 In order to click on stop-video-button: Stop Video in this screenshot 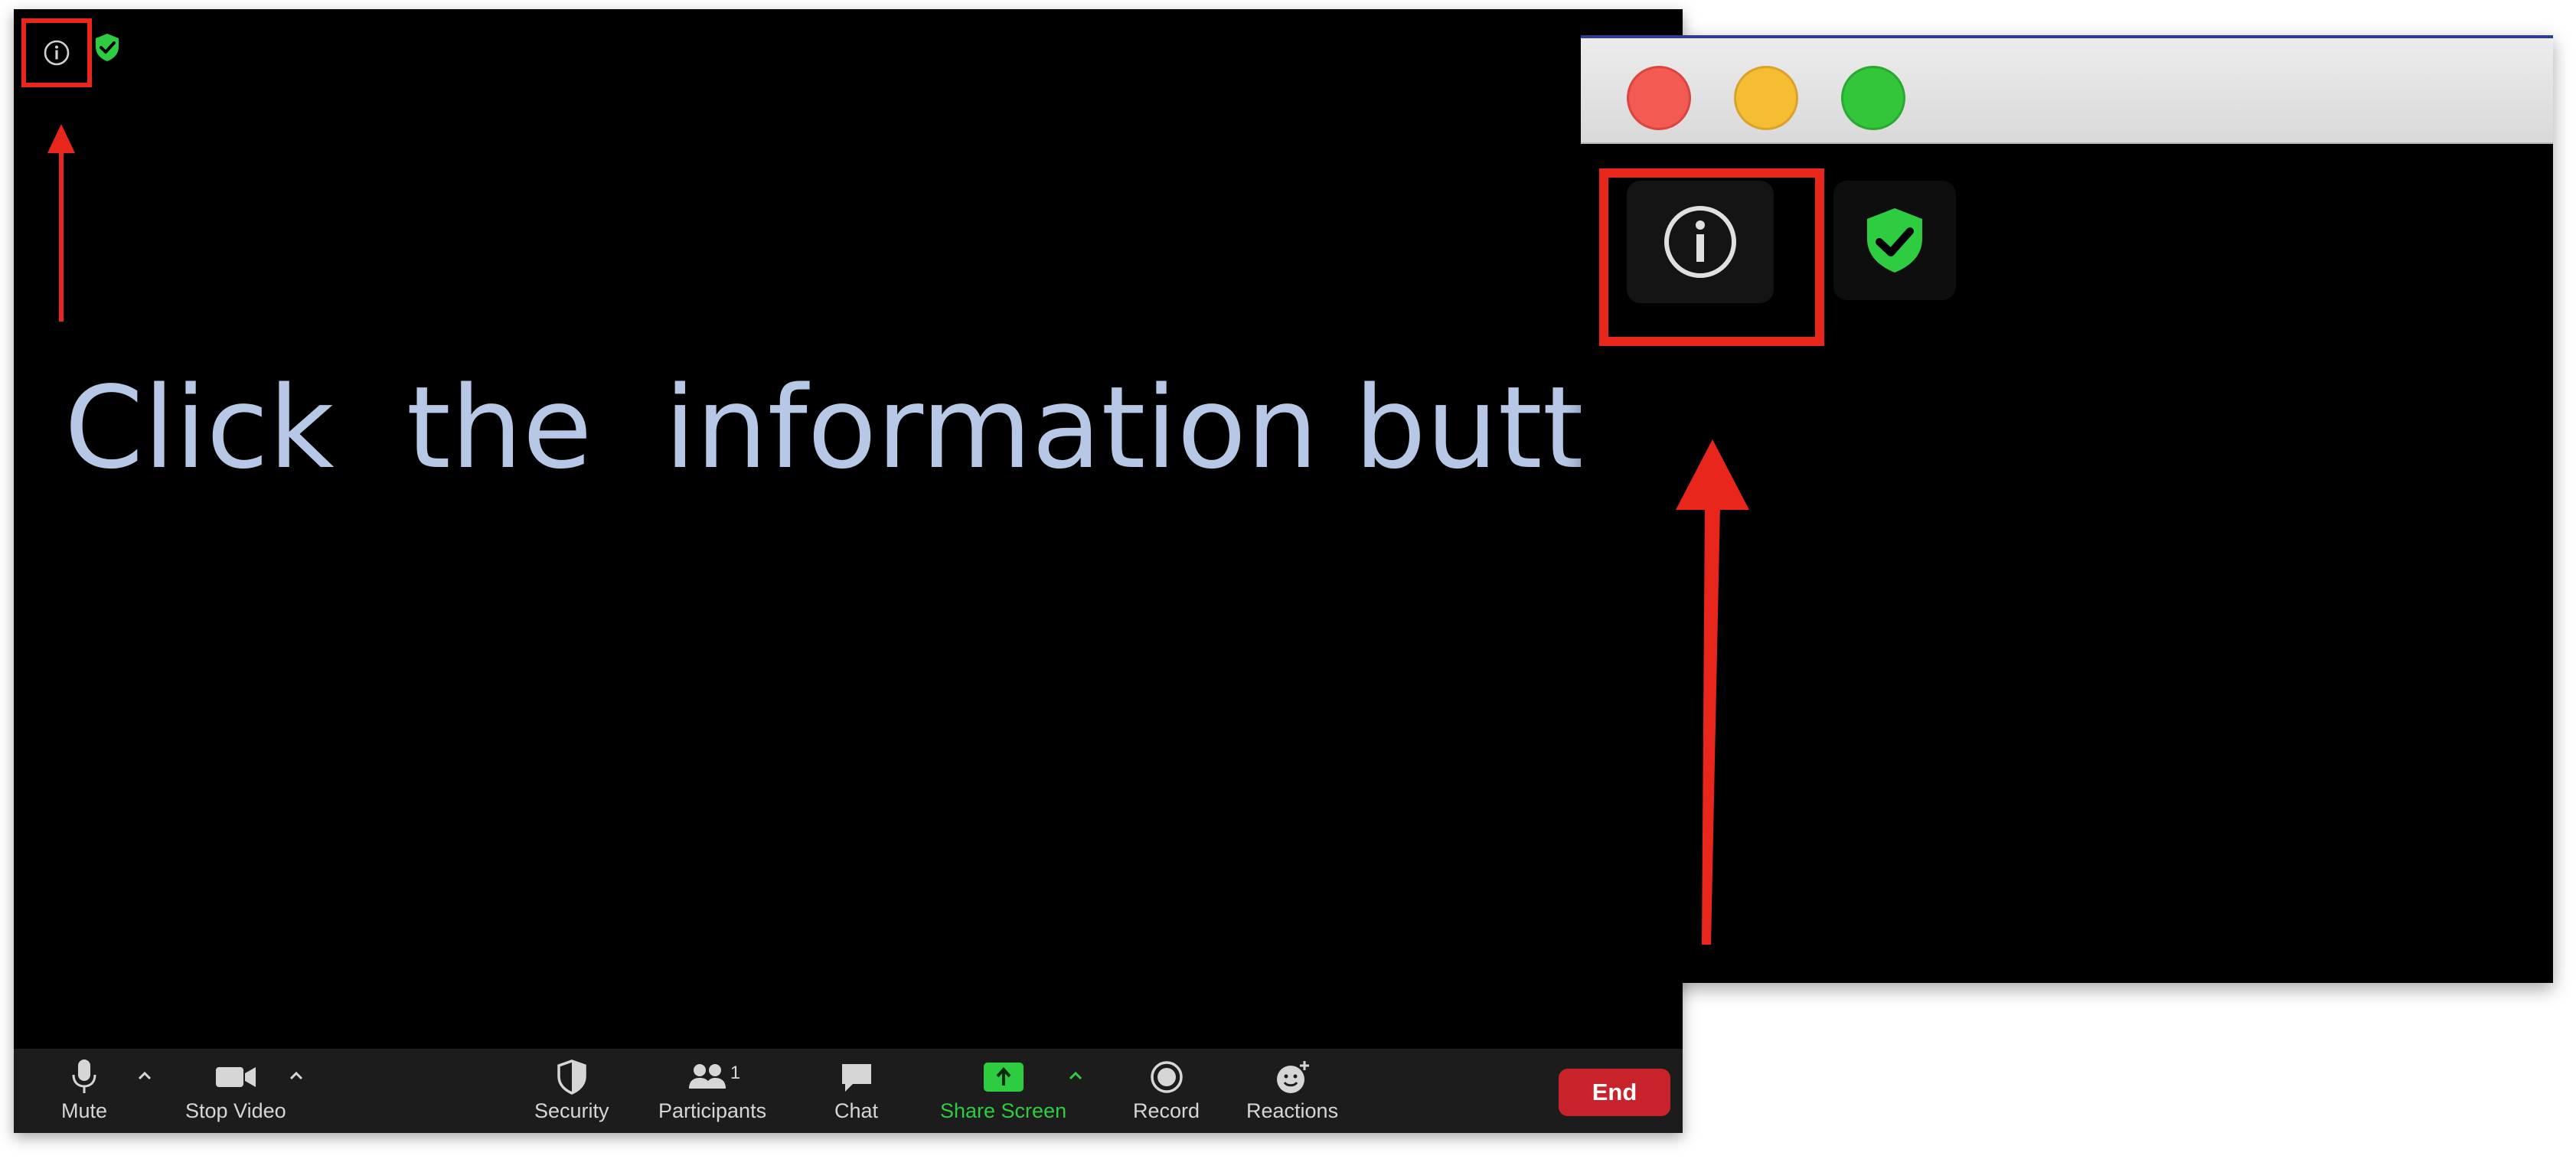, I will do `click(235, 1090)`.